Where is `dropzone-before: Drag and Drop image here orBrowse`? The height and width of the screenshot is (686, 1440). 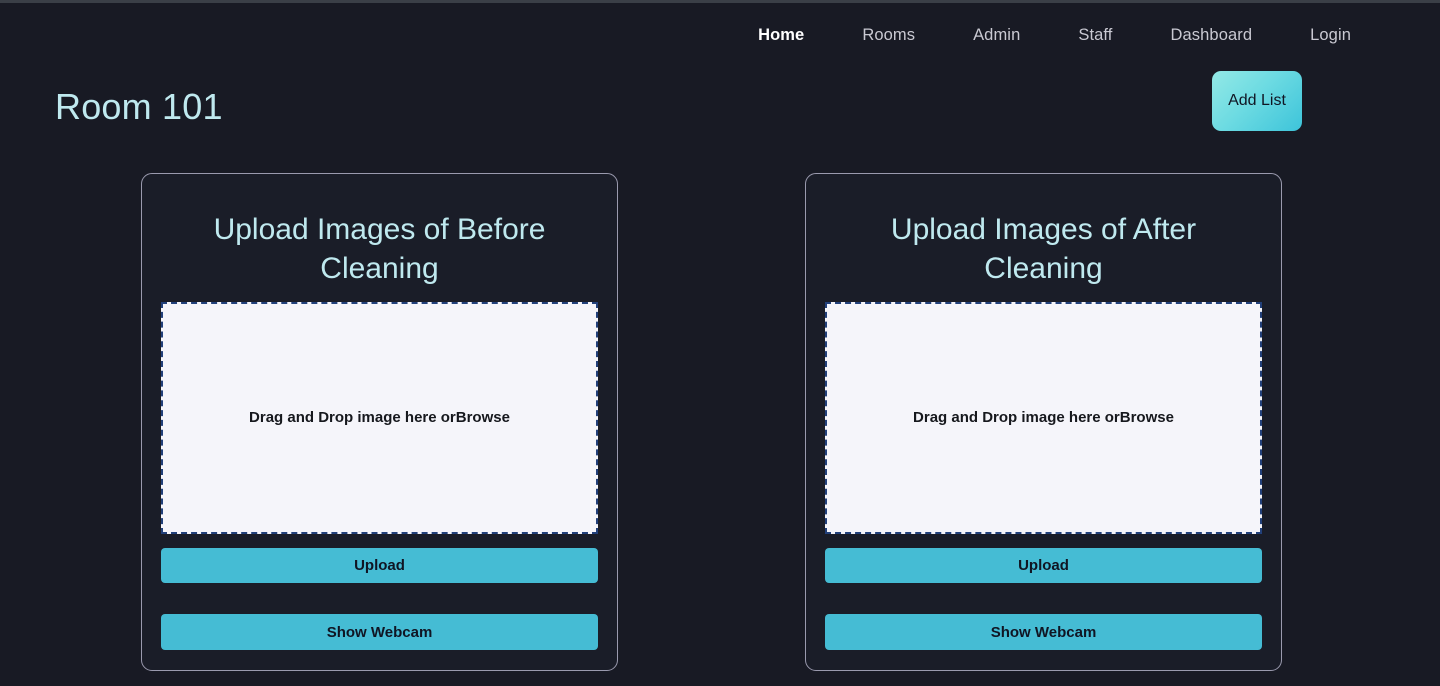
dropzone-before: Drag and Drop image here orBrowse is located at coordinates (379, 418).